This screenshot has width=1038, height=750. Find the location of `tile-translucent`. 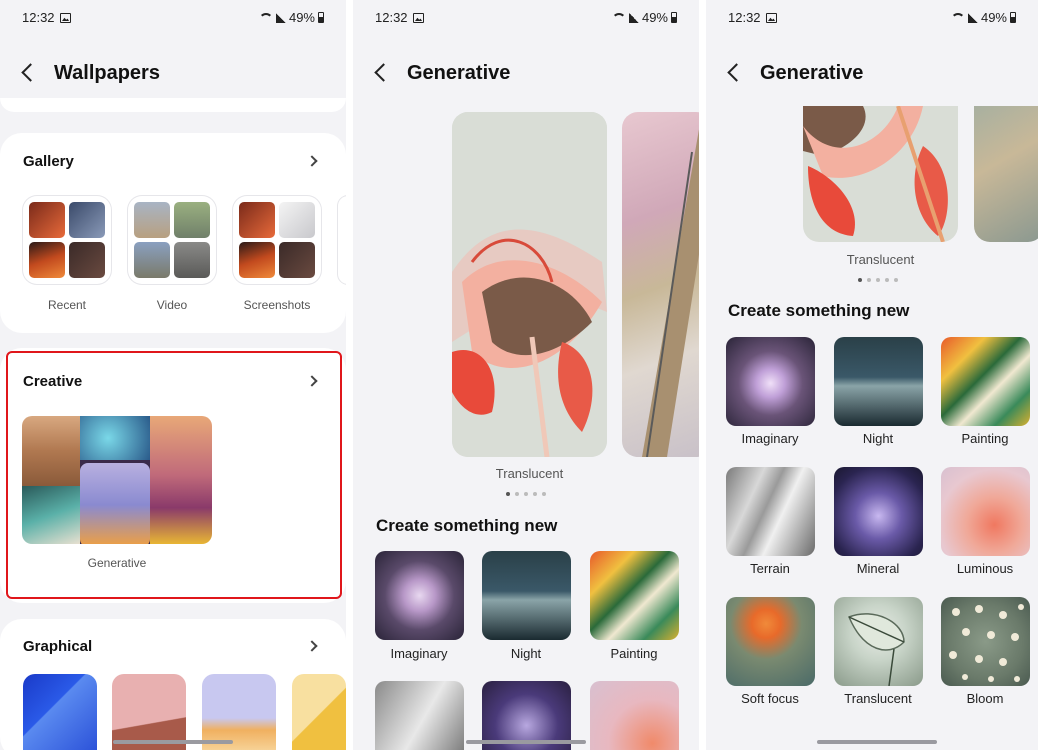

tile-translucent is located at coordinates (878, 641).